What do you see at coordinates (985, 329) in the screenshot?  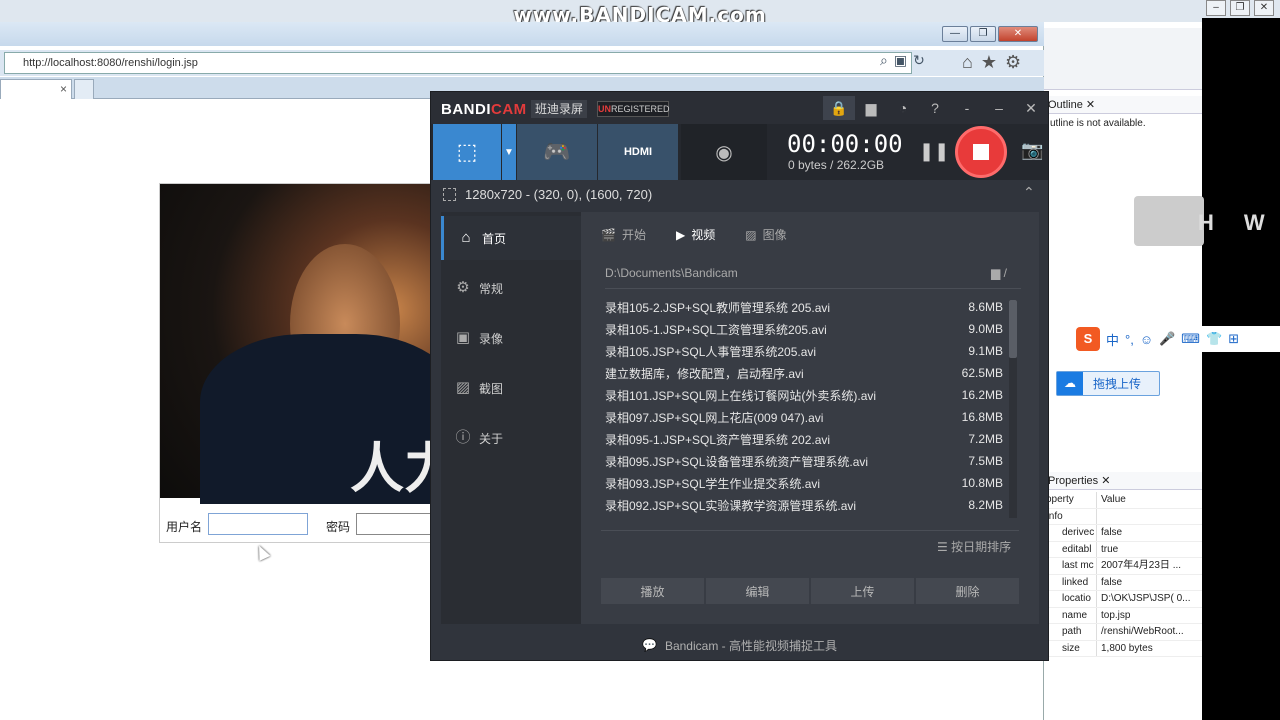 I see `file-size: 9.0MB` at bounding box center [985, 329].